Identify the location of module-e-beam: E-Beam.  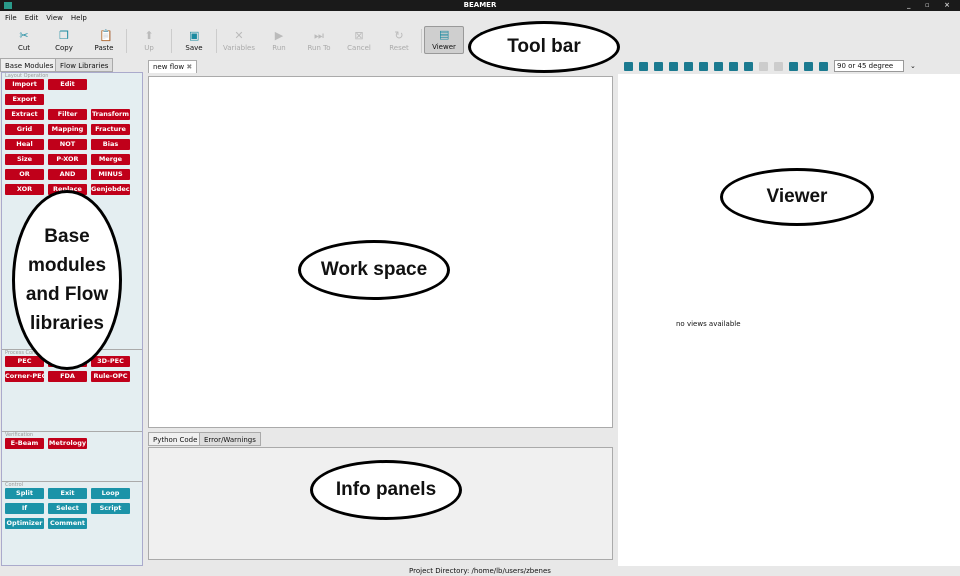
(24, 443).